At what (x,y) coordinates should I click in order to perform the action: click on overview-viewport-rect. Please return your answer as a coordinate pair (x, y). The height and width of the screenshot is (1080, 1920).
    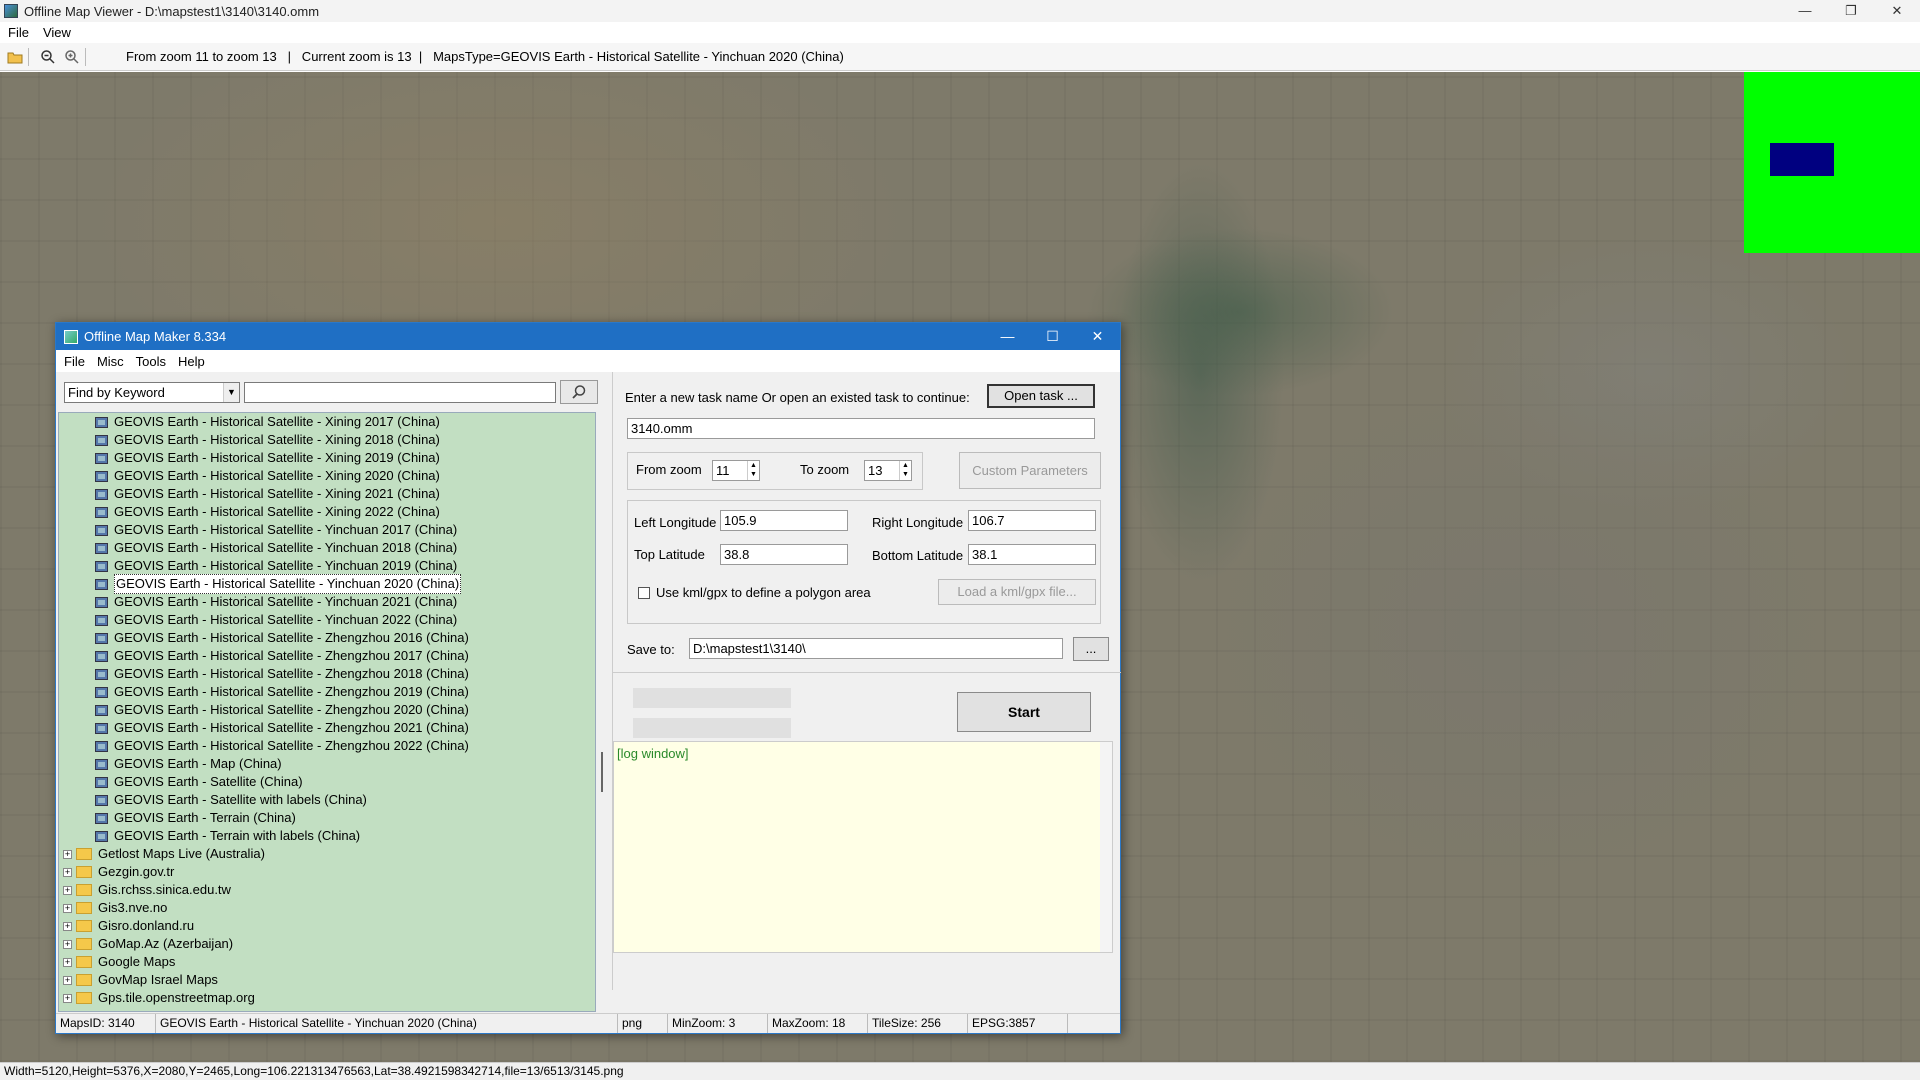
    Looking at the image, I should click on (1802, 159).